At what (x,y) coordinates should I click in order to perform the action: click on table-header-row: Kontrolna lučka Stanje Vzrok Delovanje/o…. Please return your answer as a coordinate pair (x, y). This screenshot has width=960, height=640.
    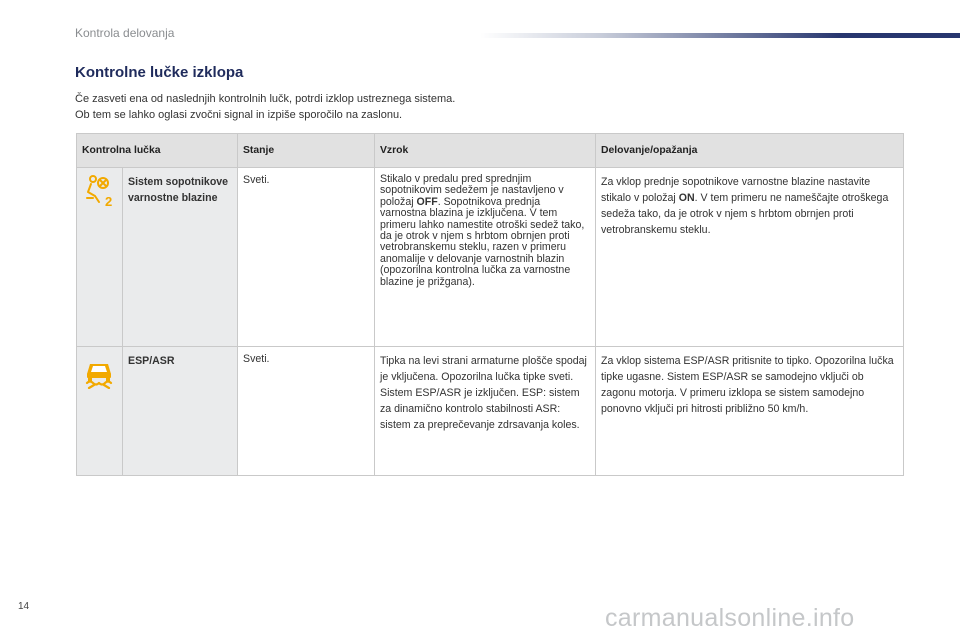
    Looking at the image, I should click on (490, 150).